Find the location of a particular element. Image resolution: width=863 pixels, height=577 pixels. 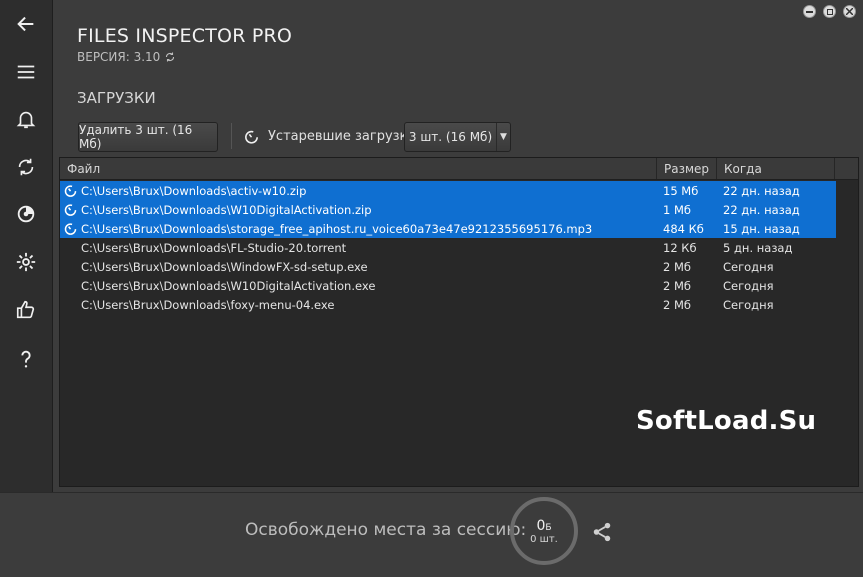

cell-size: 1 Мб is located at coordinates (677, 209).